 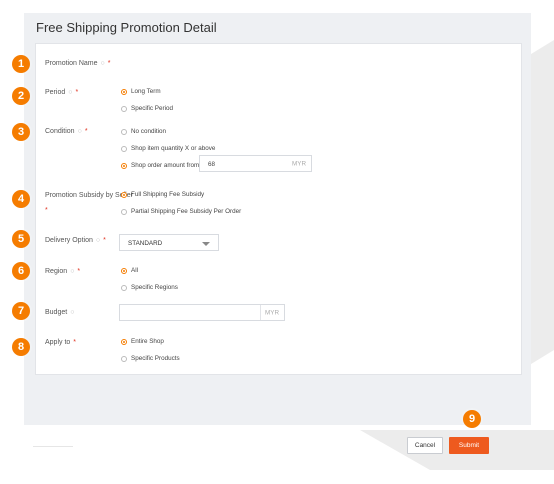 I want to click on delivery-option-select: STANDARD, so click(x=169, y=242).